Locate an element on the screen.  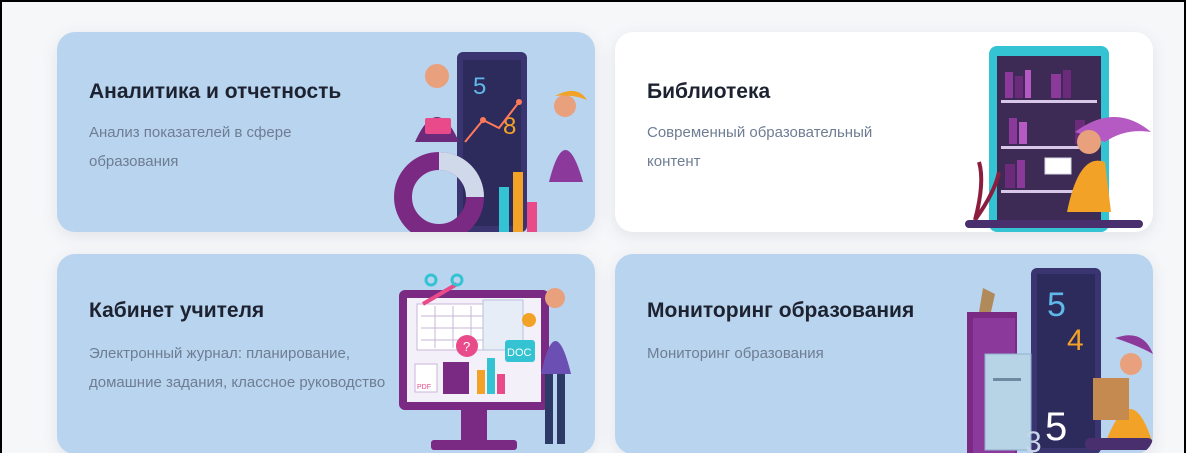
analytics-illustration: 5 8 is located at coordinates (490, 142).